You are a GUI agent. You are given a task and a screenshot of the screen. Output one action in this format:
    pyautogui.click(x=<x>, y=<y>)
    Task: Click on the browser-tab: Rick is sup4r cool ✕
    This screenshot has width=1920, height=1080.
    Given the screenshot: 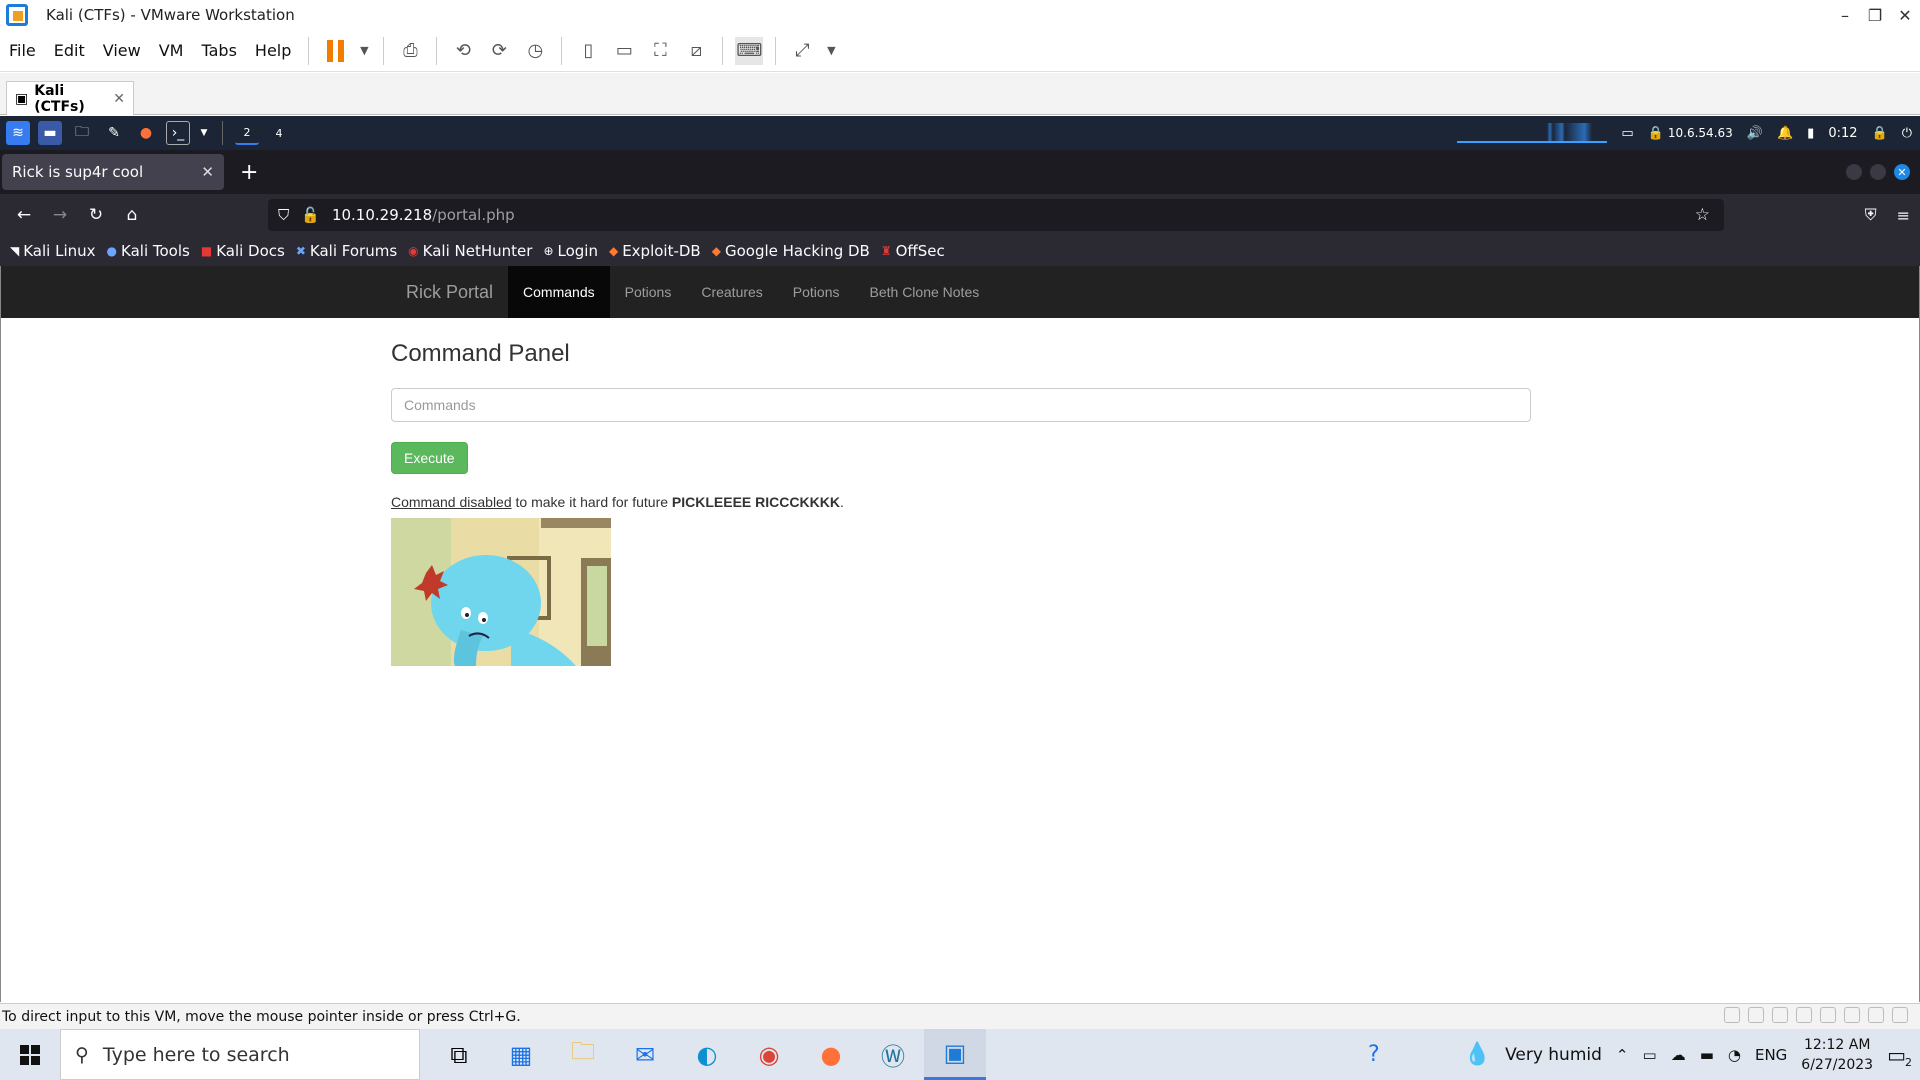 What is the action you would take?
    pyautogui.click(x=113, y=172)
    